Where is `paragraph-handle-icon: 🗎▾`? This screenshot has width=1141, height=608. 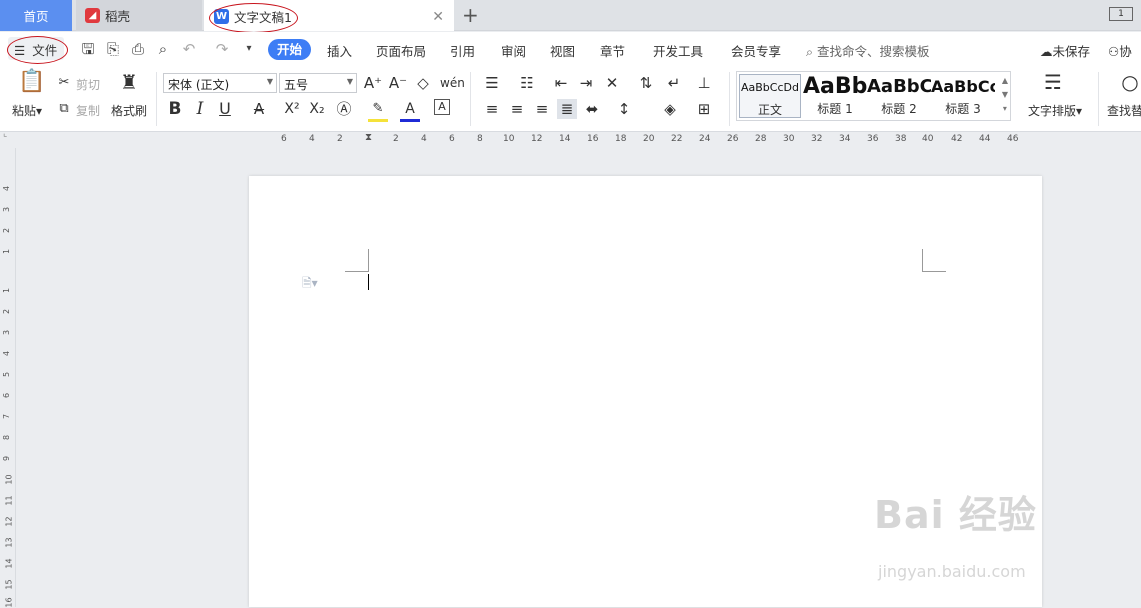
paragraph-handle-icon: 🗎▾ is located at coordinates (310, 284).